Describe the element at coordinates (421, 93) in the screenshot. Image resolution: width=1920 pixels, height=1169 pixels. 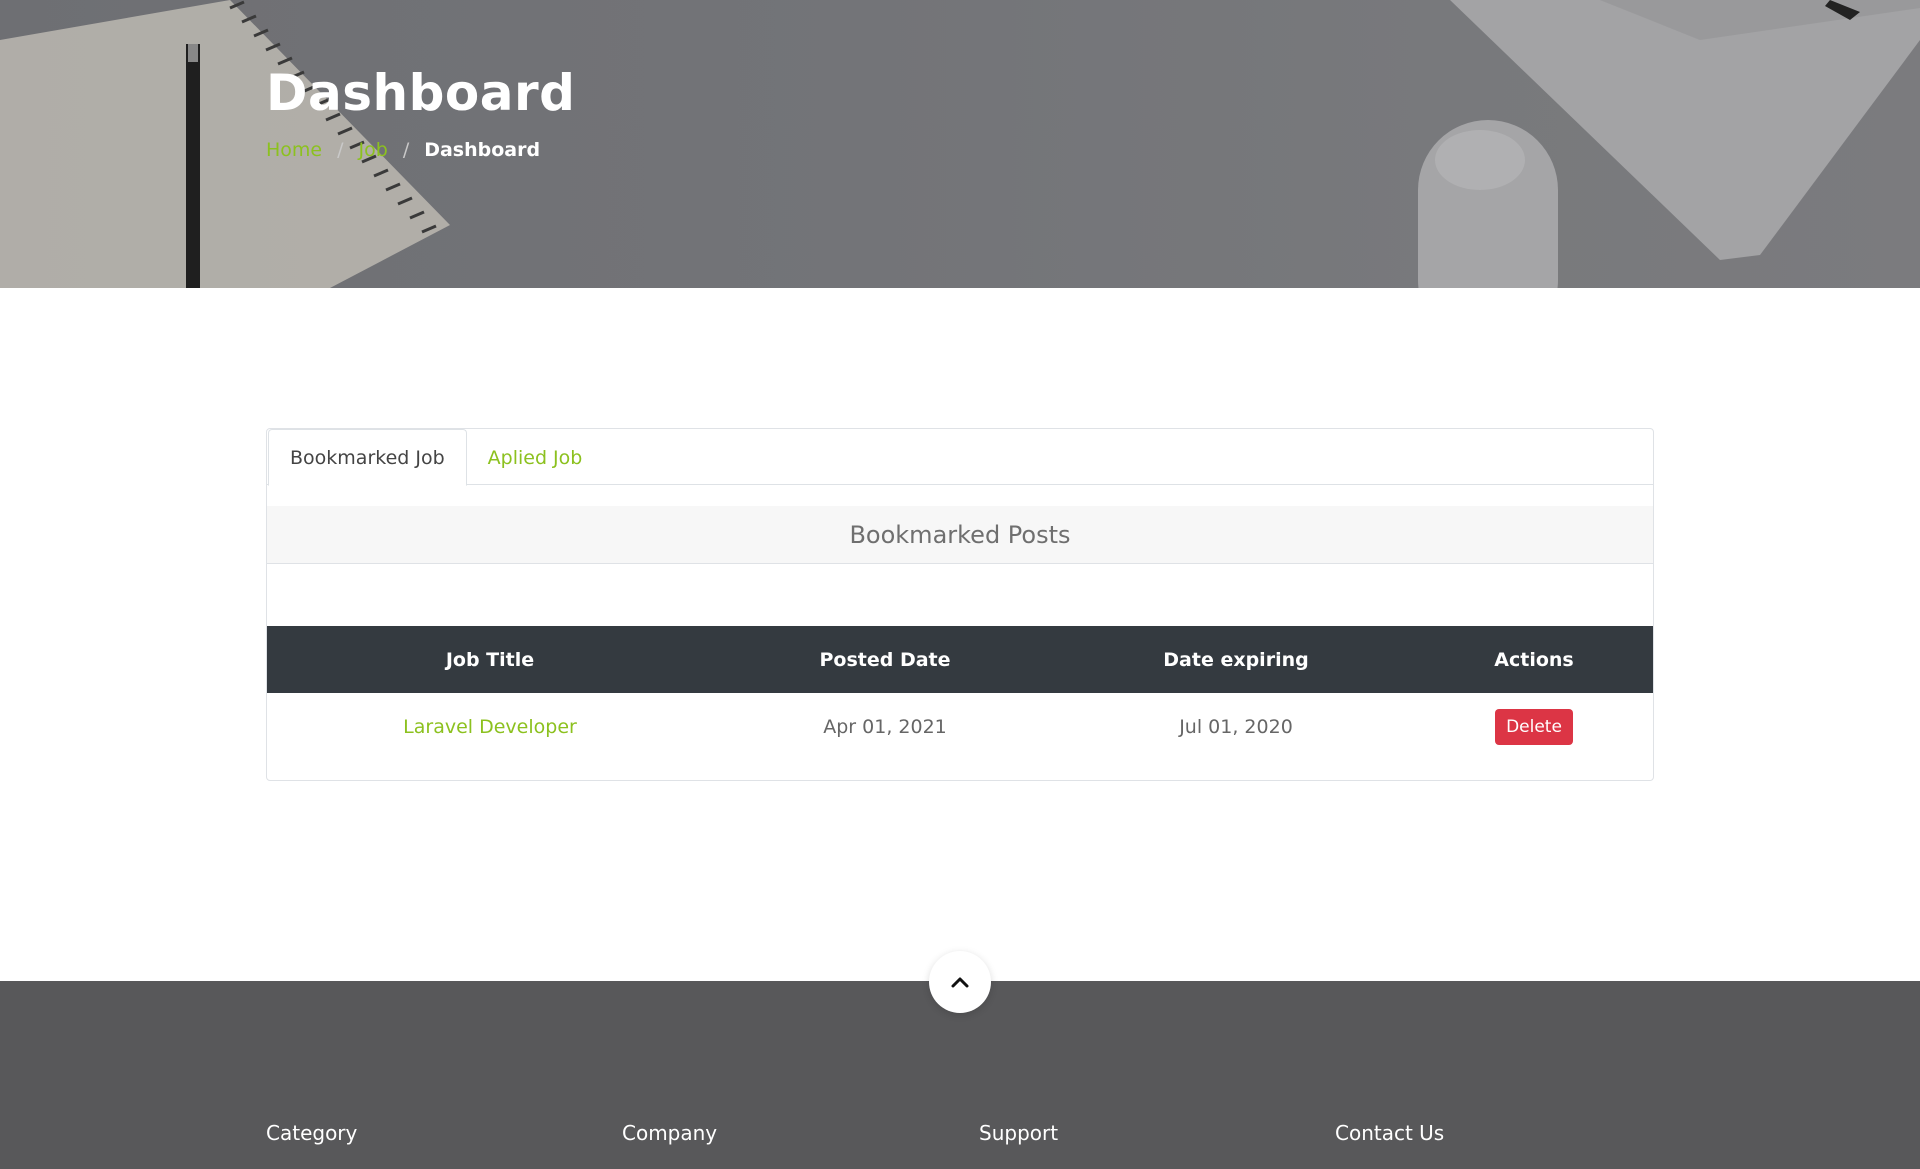
I see `page-title: Dashboard` at that location.